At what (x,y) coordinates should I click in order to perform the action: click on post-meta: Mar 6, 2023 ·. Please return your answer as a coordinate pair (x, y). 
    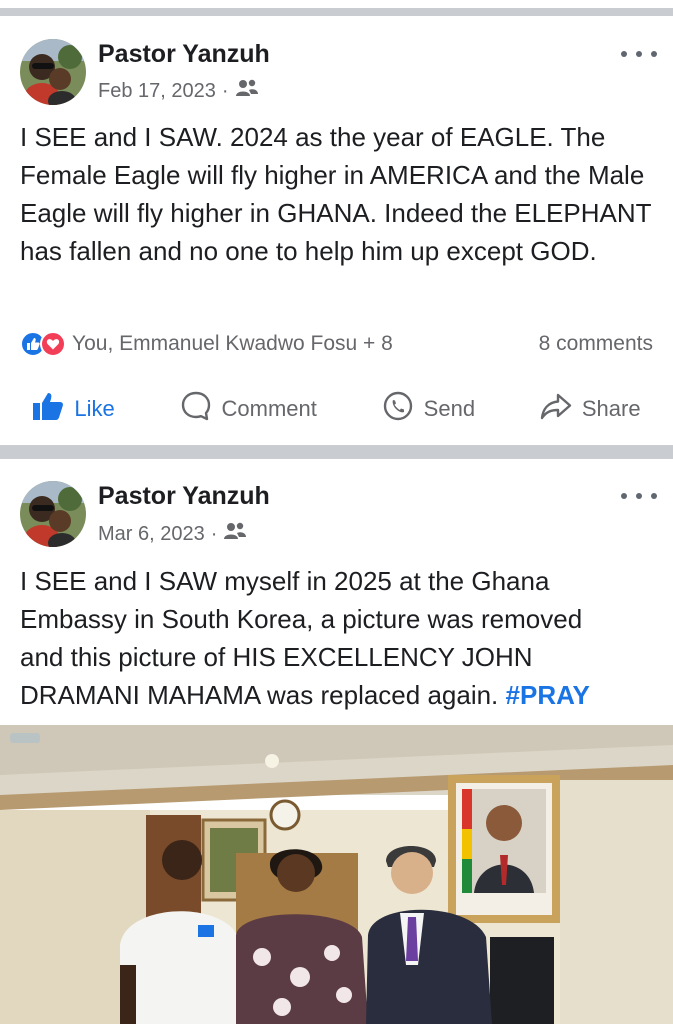
    Looking at the image, I should click on (172, 534).